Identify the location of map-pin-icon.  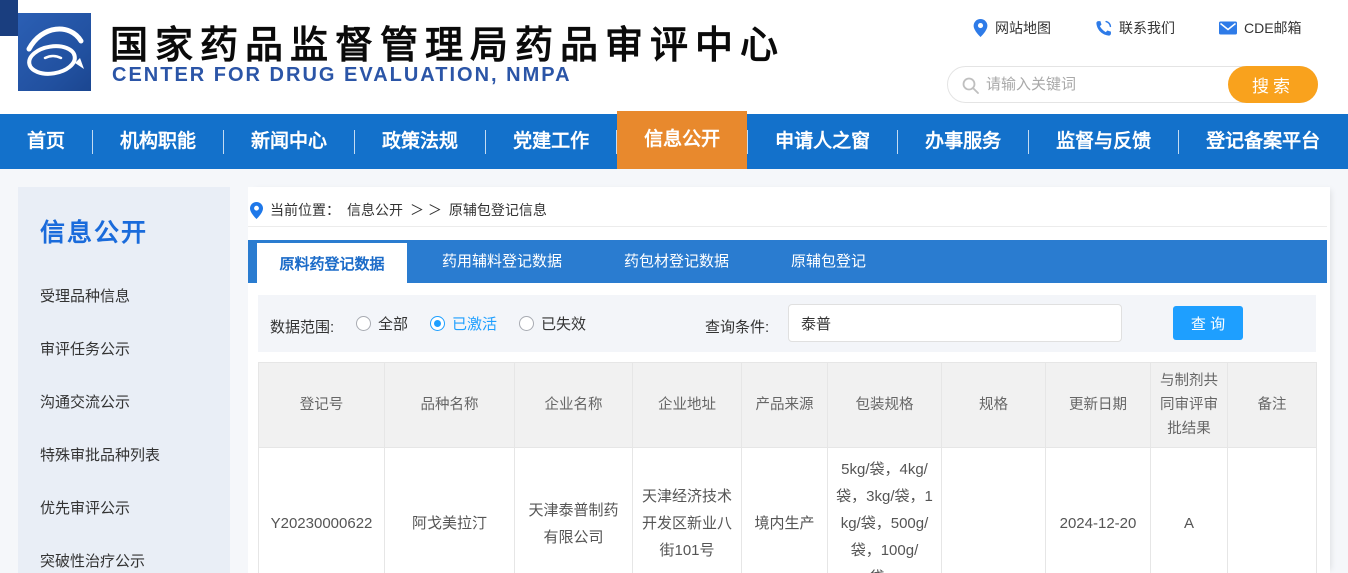
(980, 28).